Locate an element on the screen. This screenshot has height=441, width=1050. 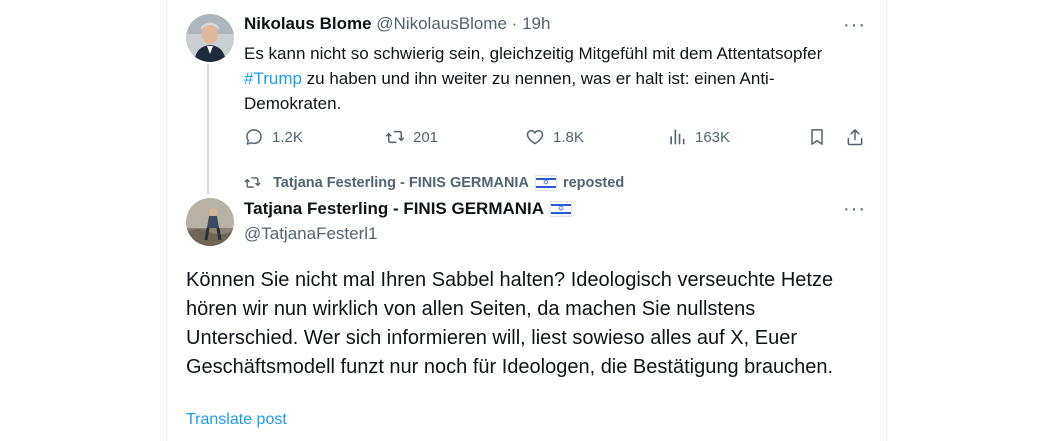
tweet2-more-icon: ··· is located at coordinates (854, 211).